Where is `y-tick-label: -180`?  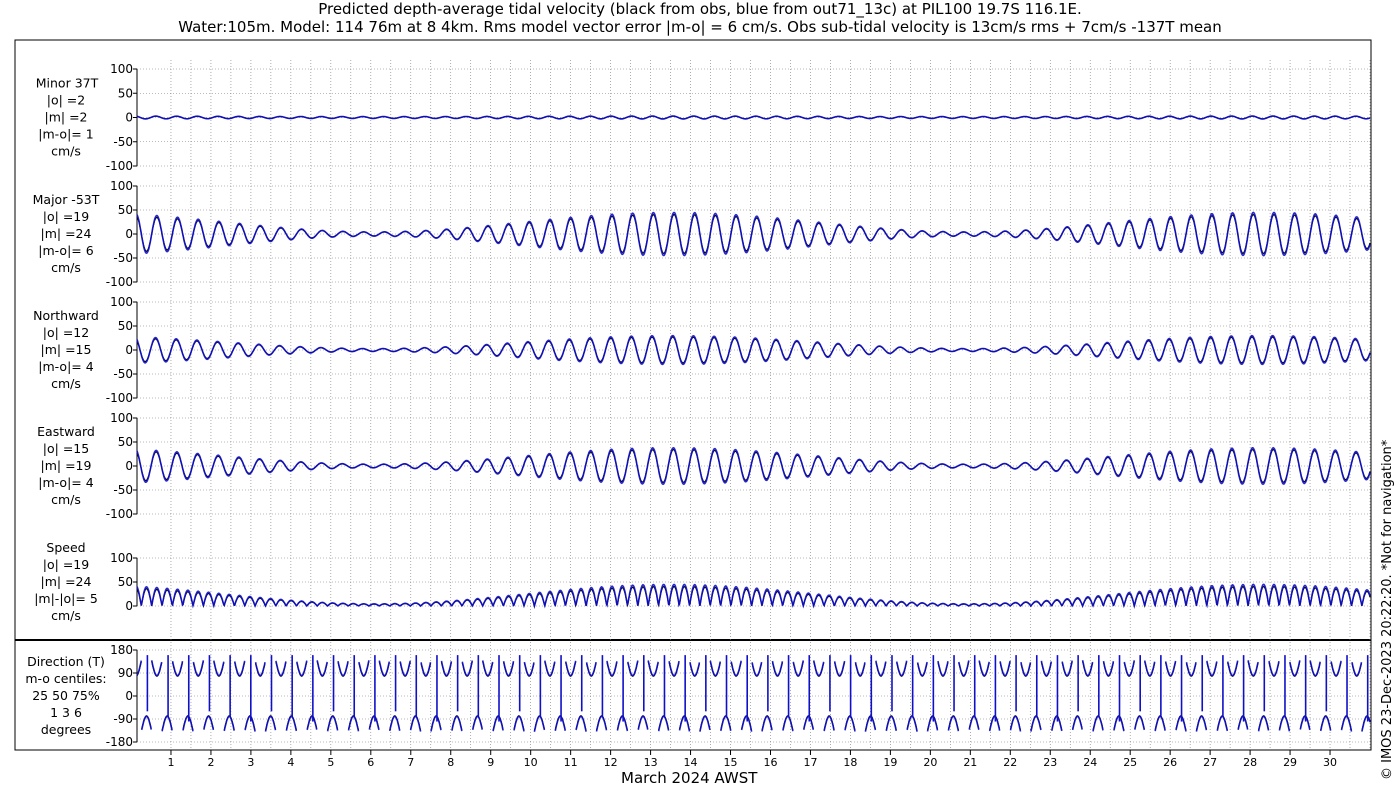 y-tick-label: -180 is located at coordinates (119, 742).